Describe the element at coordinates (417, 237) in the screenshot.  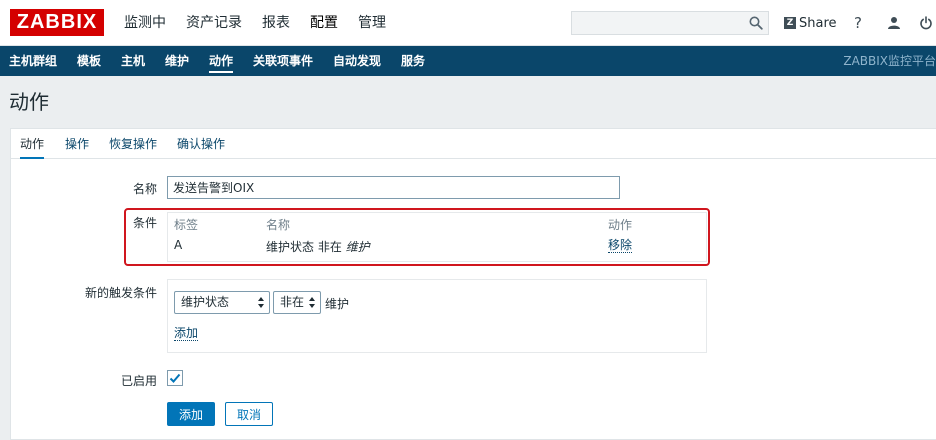
I see `highlight-annotation` at that location.